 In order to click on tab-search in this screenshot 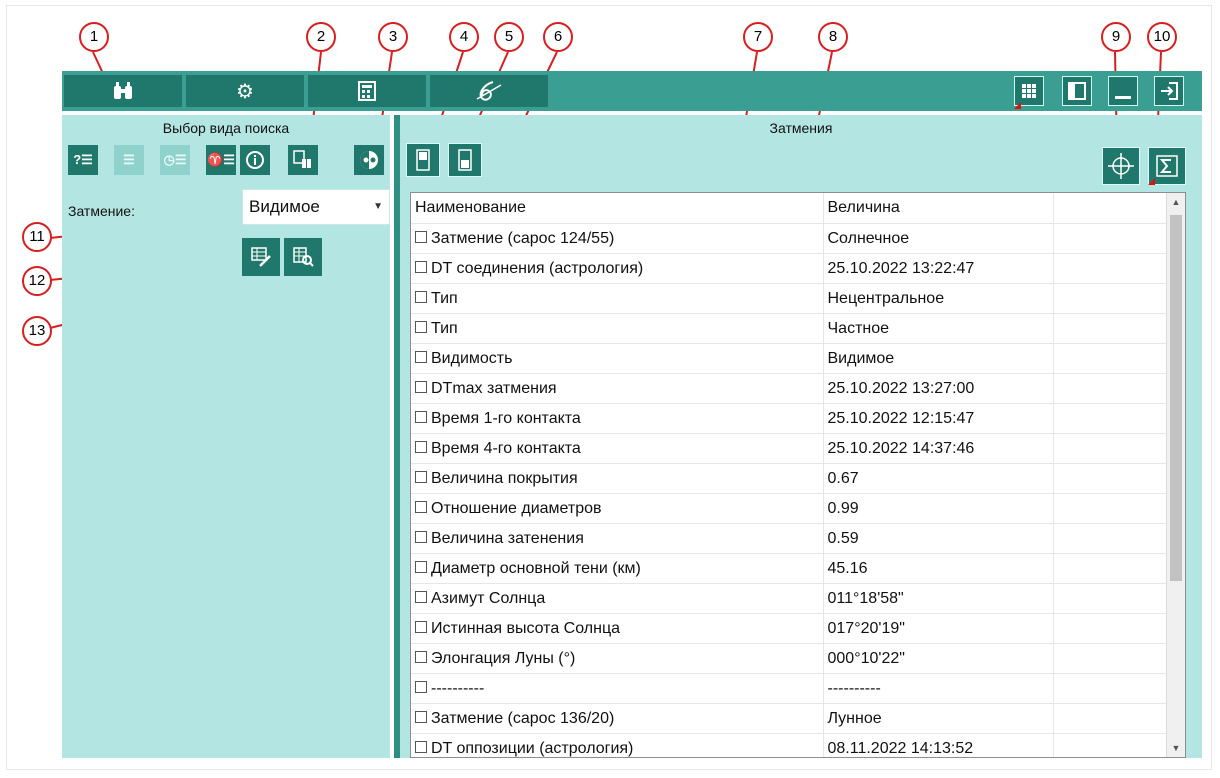, I will do `click(123, 91)`.